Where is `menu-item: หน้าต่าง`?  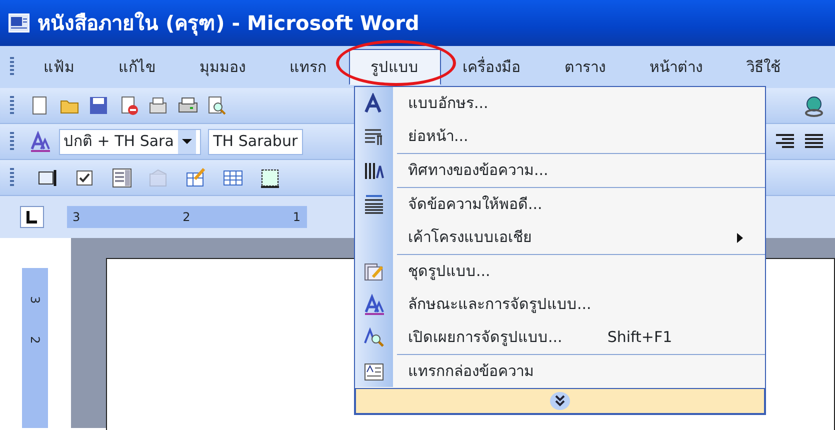 menu-item: หน้าต่าง is located at coordinates (676, 67).